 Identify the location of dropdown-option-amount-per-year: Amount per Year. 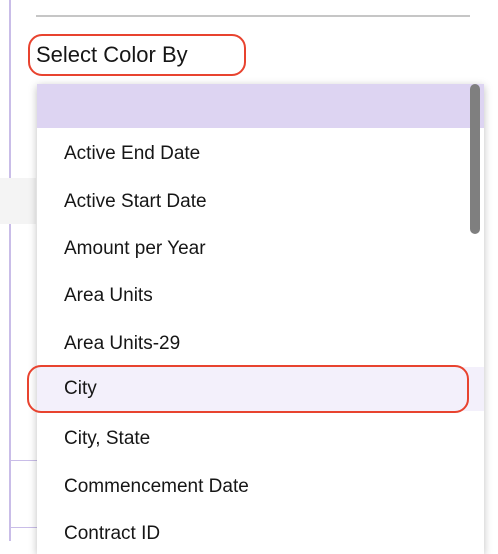
(135, 249).